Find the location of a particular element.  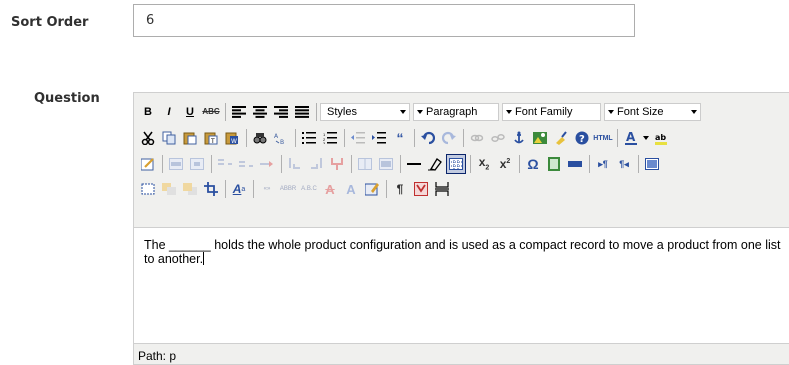

cleanup-icon is located at coordinates (561, 138).